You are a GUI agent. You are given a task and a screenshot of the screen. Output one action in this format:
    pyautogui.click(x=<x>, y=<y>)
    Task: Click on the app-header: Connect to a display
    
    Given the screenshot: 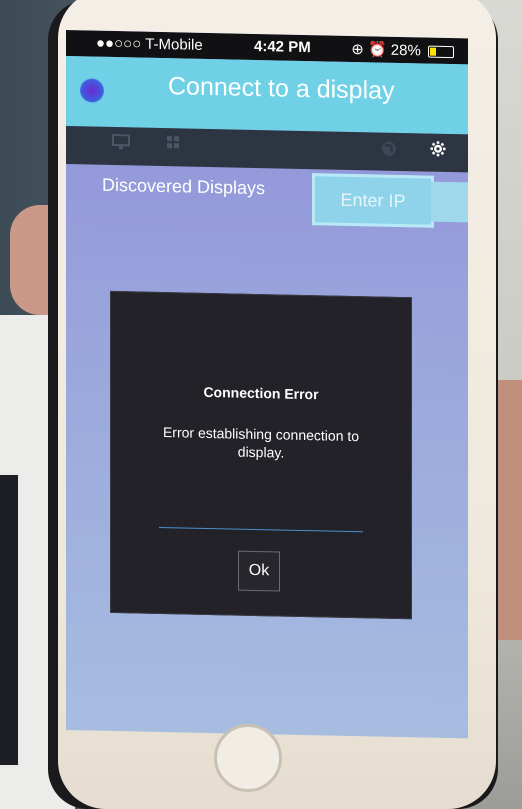 What is the action you would take?
    pyautogui.click(x=267, y=95)
    